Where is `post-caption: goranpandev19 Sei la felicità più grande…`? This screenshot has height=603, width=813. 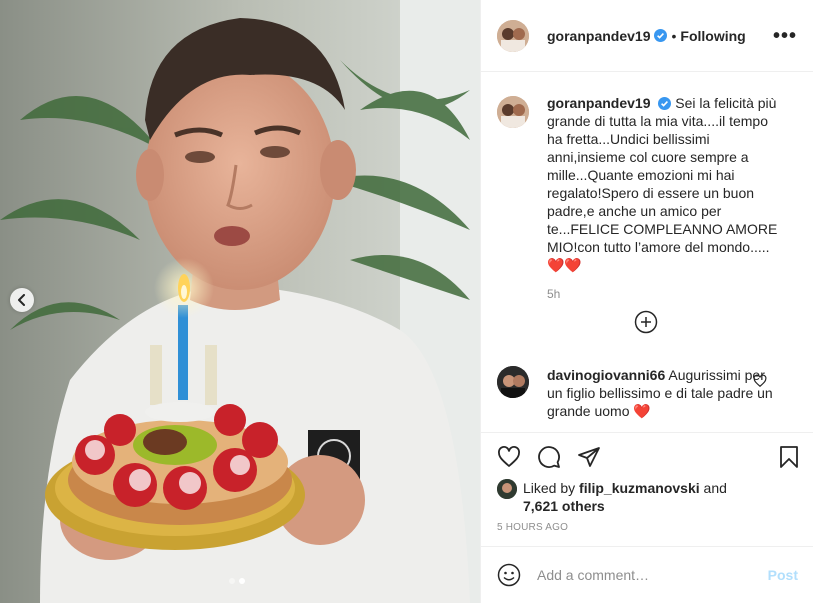 post-caption: goranpandev19 Sei la felicità più grande… is located at coordinates (647, 197).